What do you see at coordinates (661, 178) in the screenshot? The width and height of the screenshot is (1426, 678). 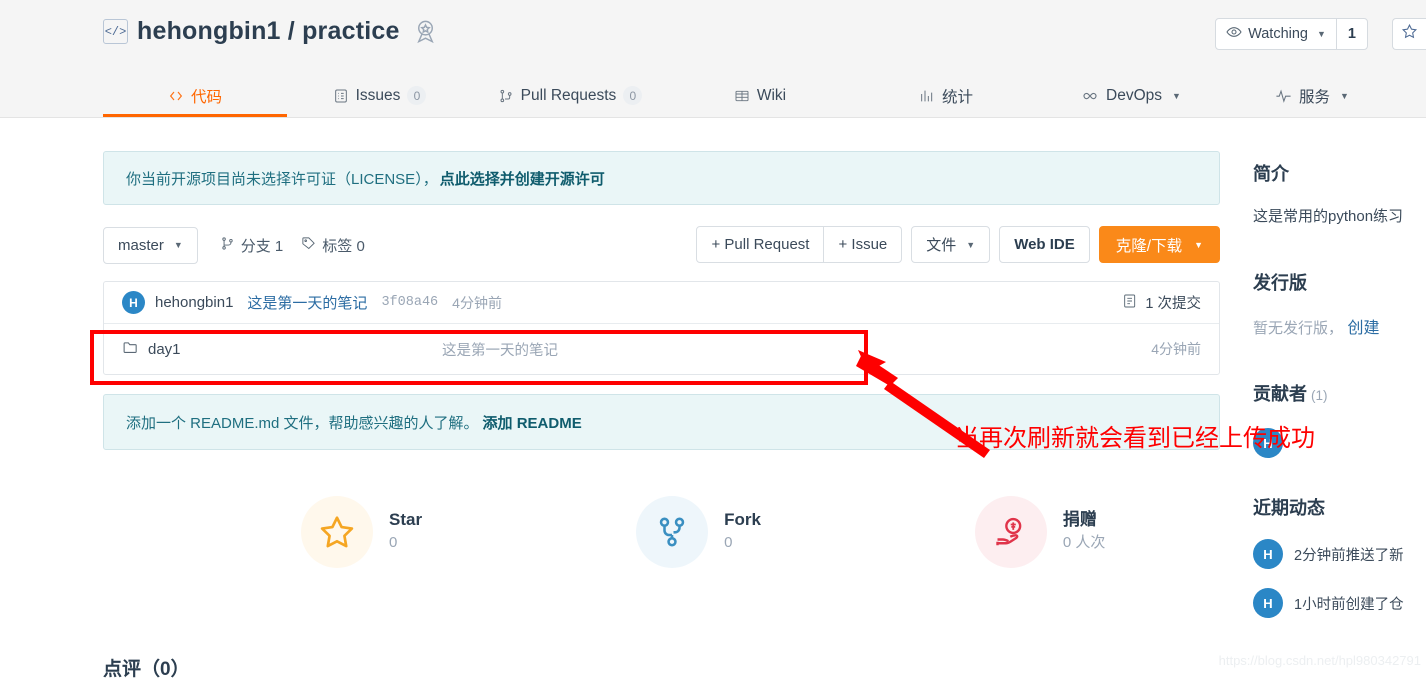 I see `license-notice-banner: 你当前开源项目尚未选择许可证（LICENSE）， 点此选择并创建开源许可` at bounding box center [661, 178].